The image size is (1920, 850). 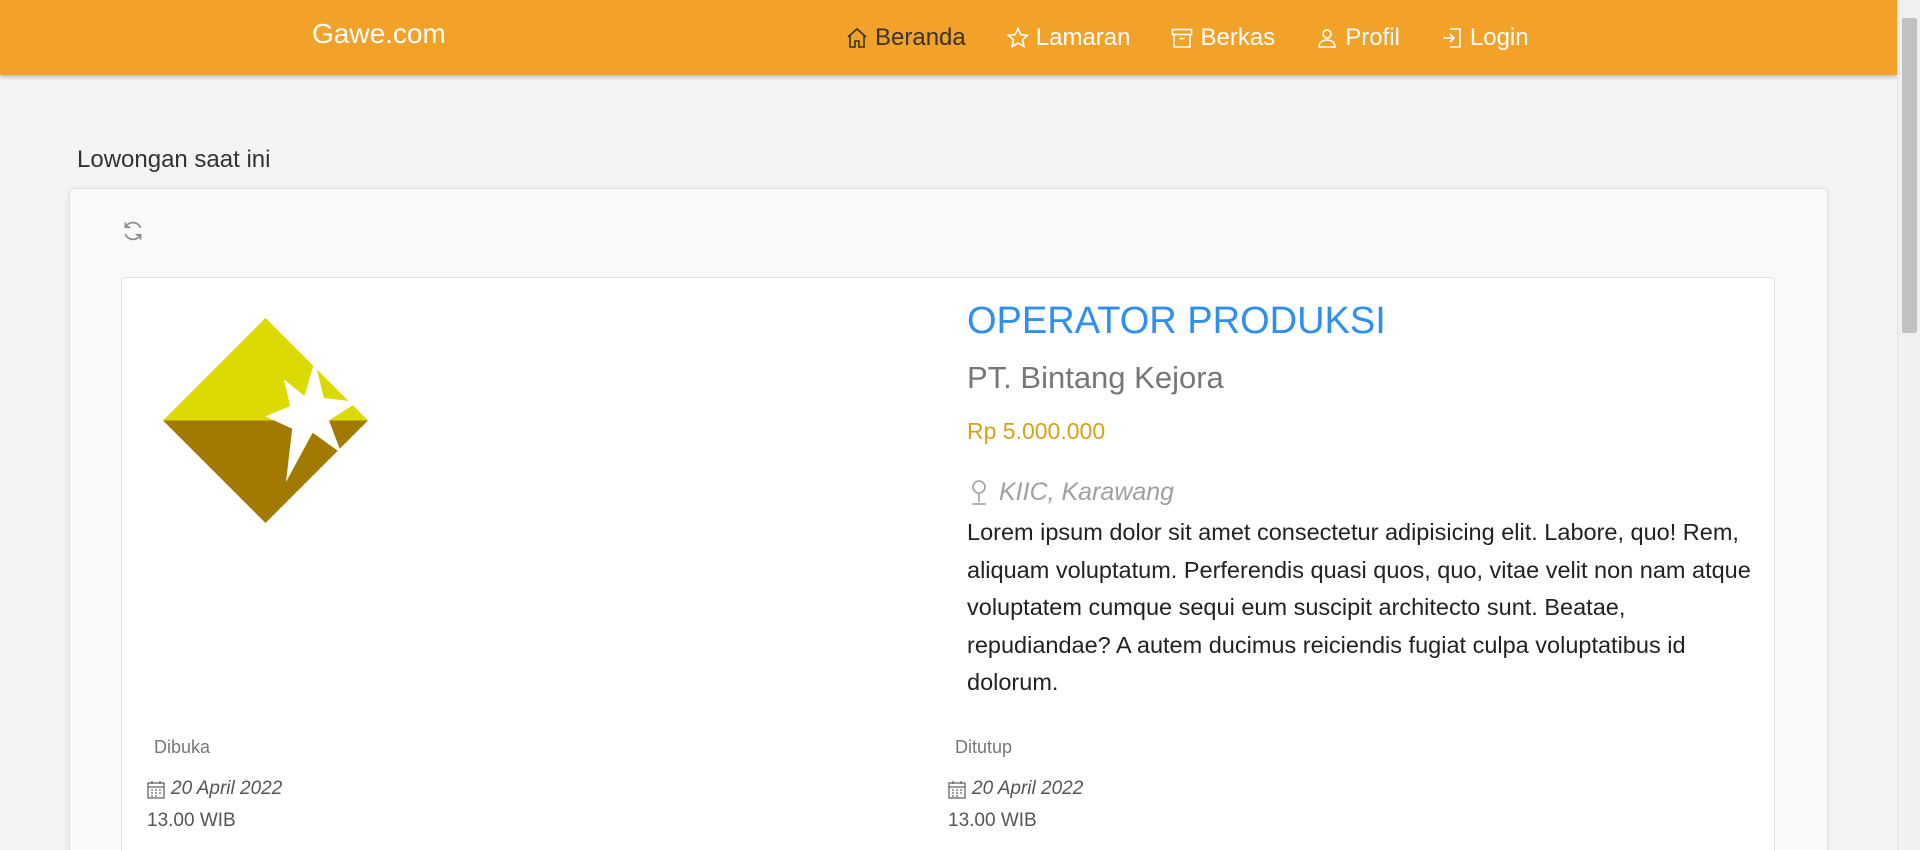 I want to click on nav-label-lamaran: Lamaran, so click(x=1083, y=37).